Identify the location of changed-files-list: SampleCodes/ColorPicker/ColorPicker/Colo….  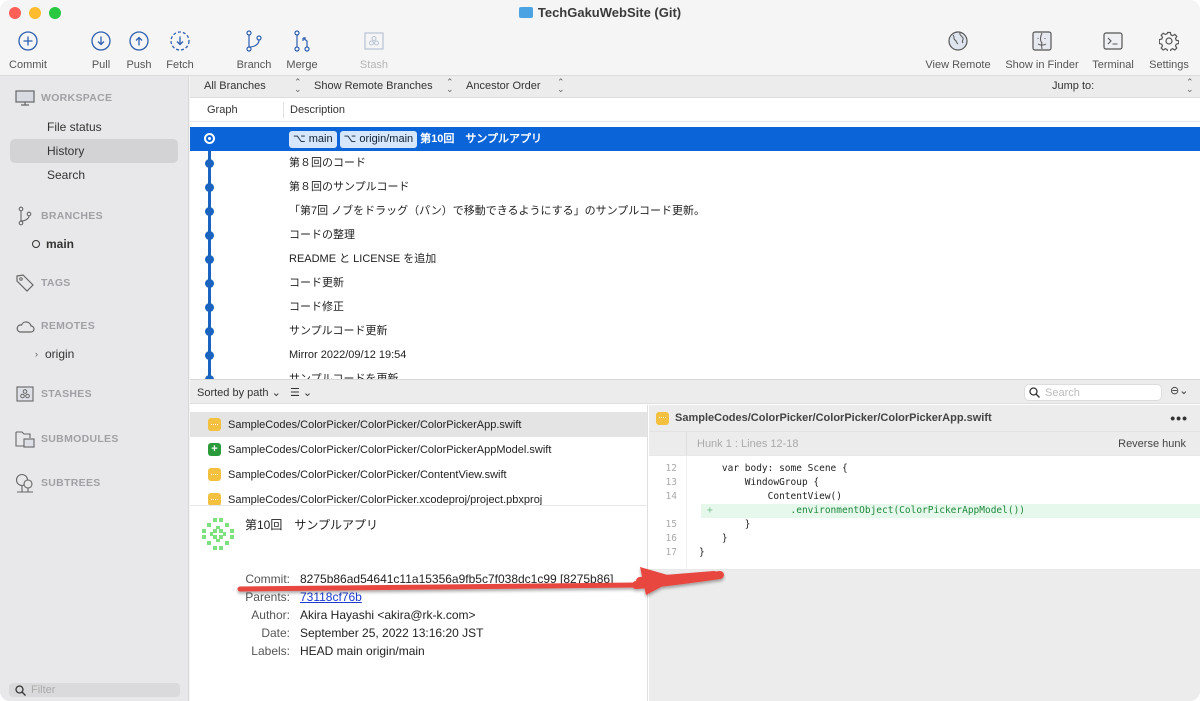
(419, 455).